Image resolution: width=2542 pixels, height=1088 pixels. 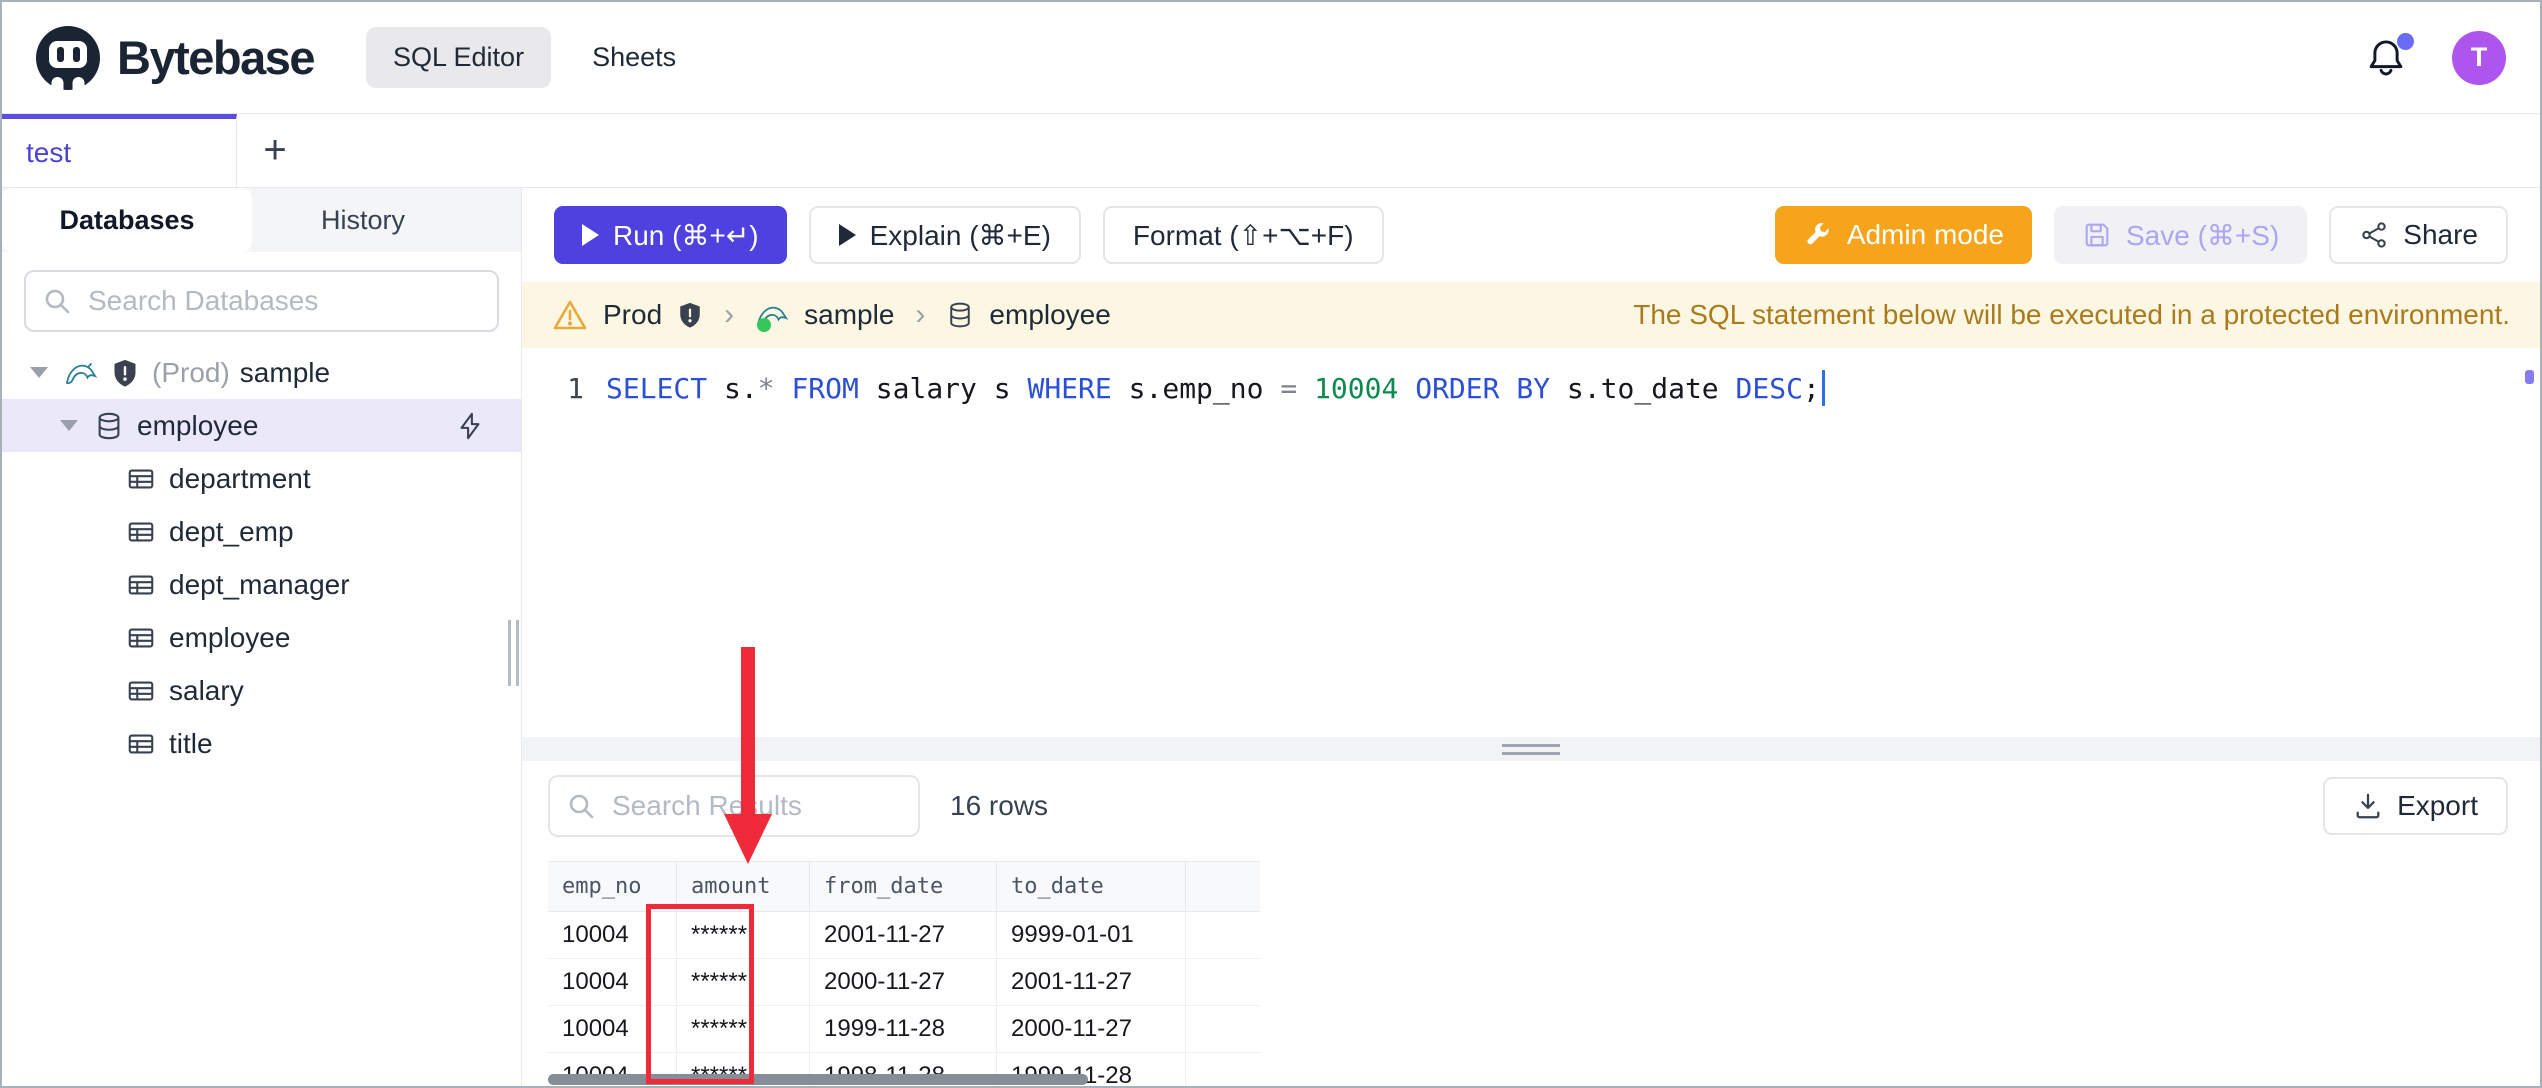 What do you see at coordinates (68, 83) in the screenshot?
I see `logo-feet` at bounding box center [68, 83].